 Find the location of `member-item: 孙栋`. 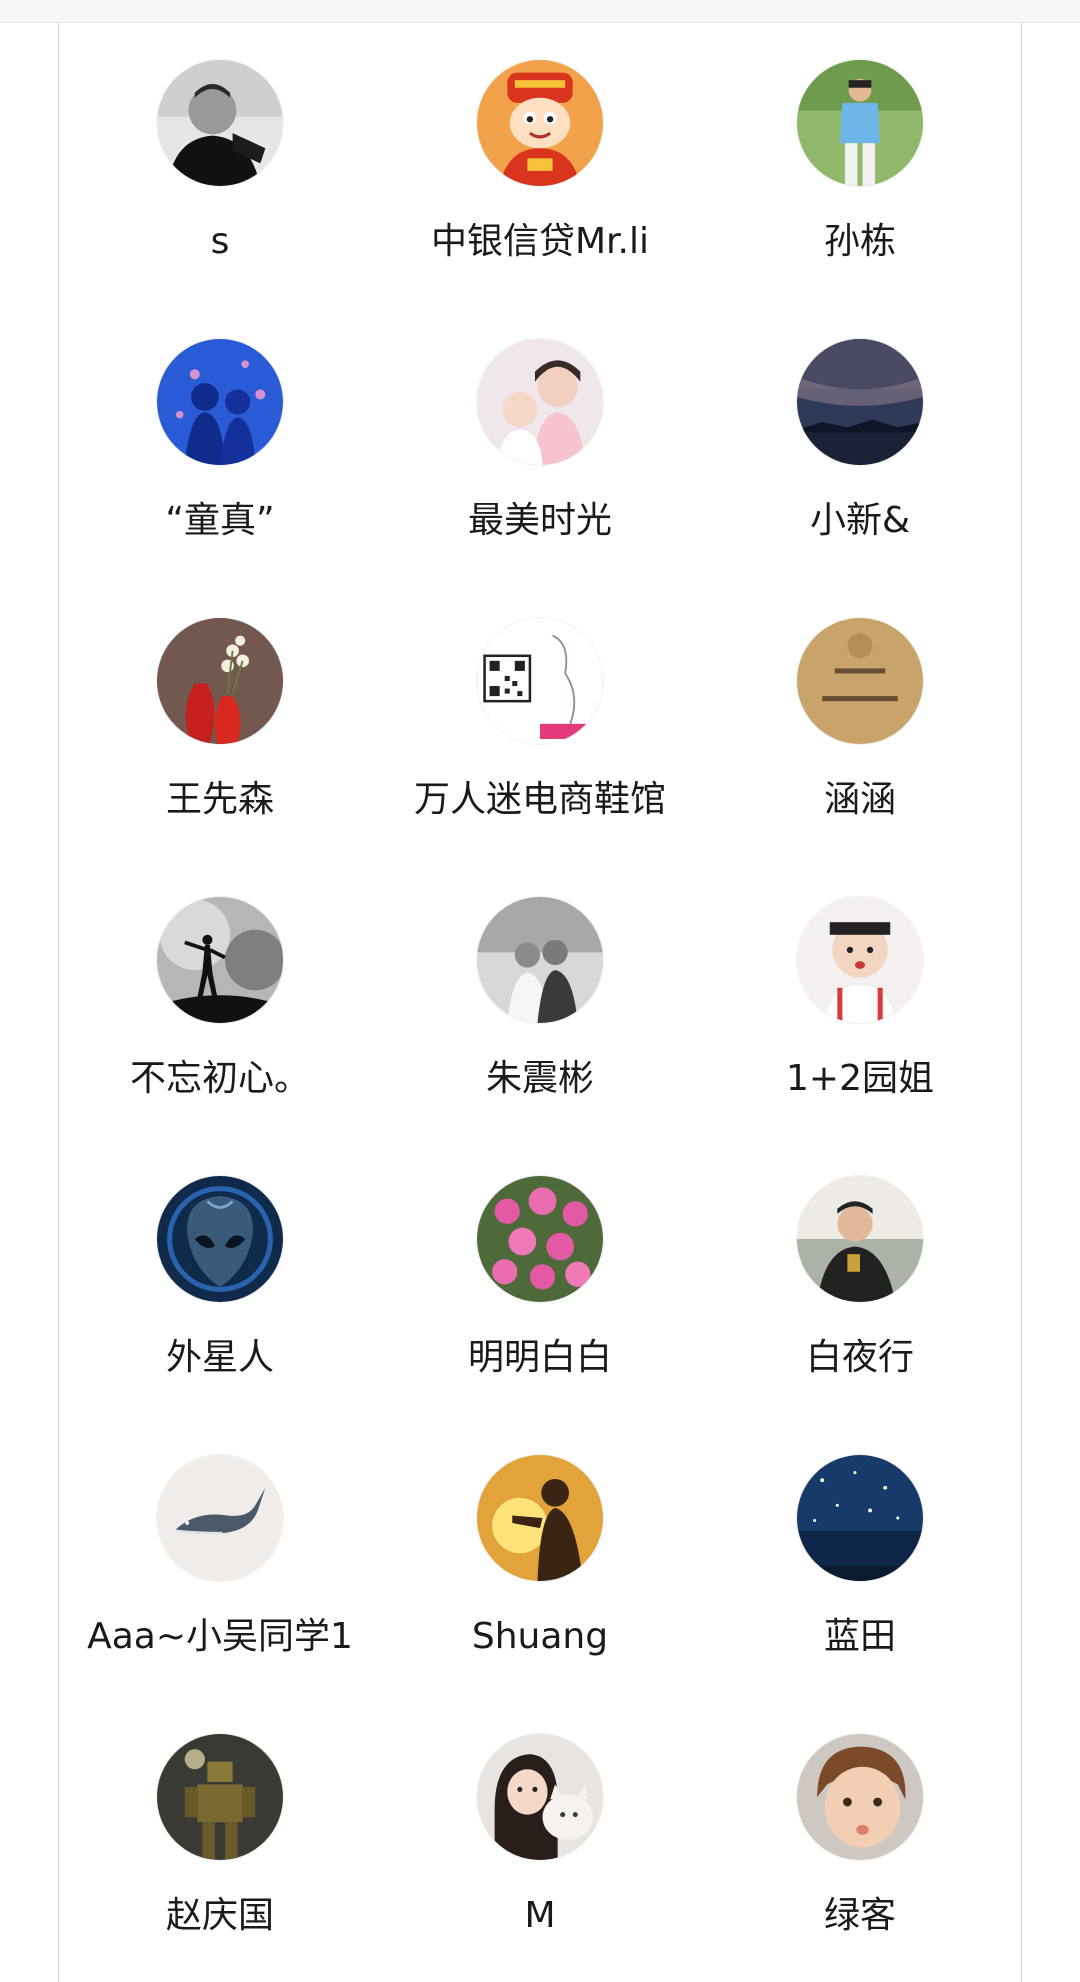

member-item: 孙栋 is located at coordinates (860, 161).